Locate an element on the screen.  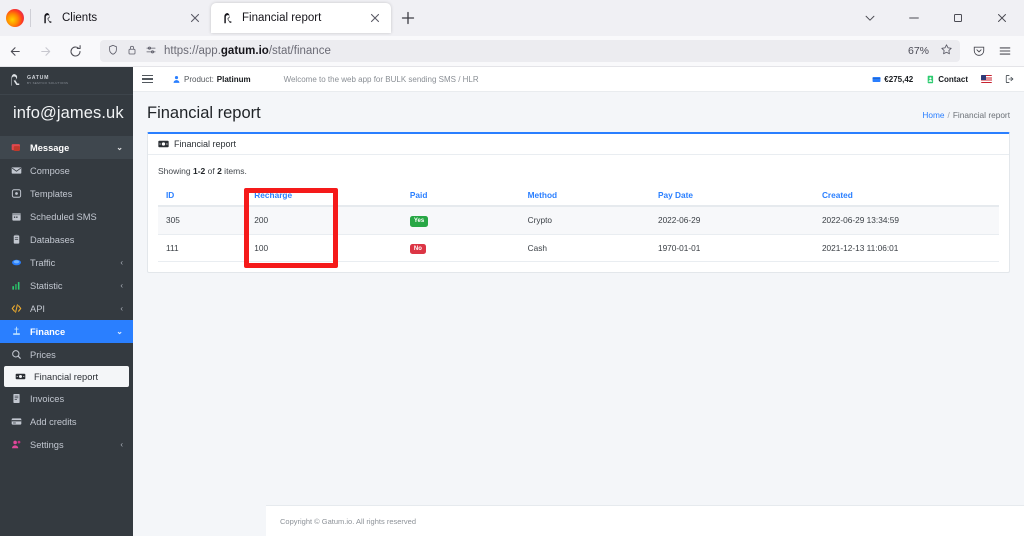
sidebar-item-scheduled-sms: Scheduled SMS is located at coordinates (66, 216).